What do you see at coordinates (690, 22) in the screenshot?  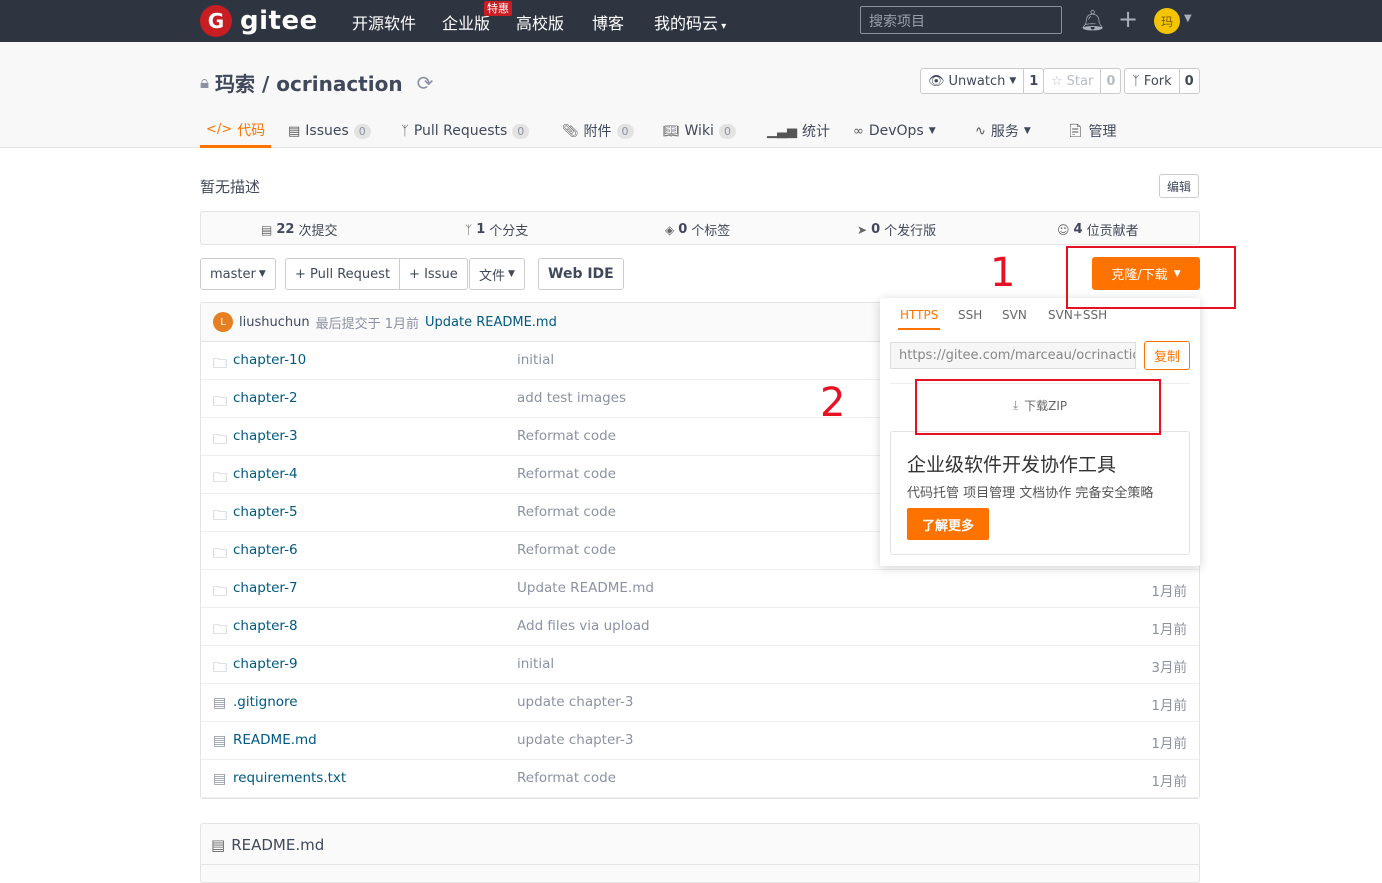 I see `nav-my-gitee: 我的码云 ▾` at bounding box center [690, 22].